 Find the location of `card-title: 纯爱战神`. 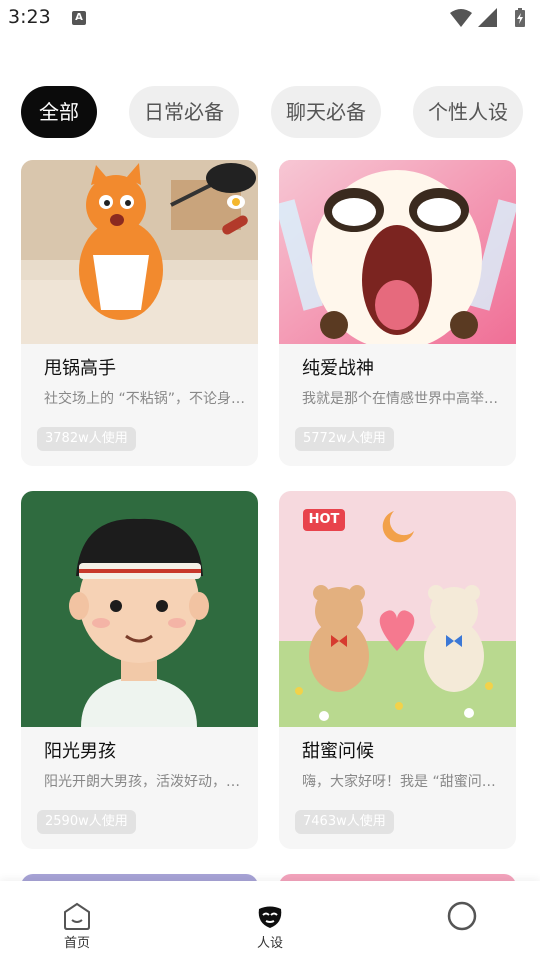

card-title: 纯爱战神 is located at coordinates (338, 368).